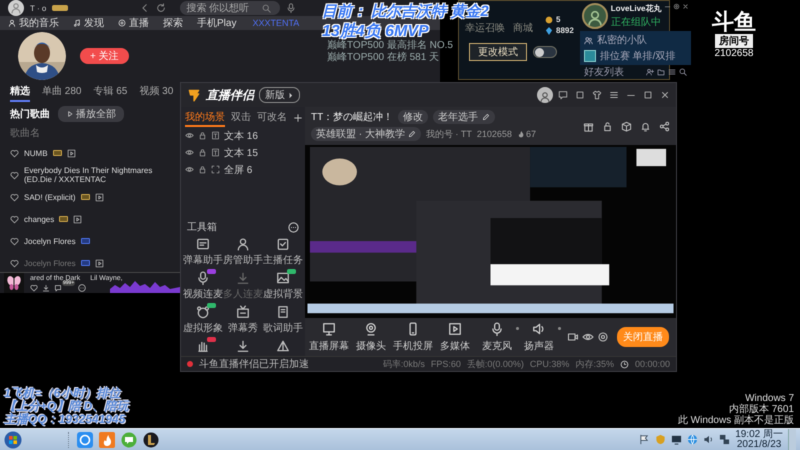 The width and height of the screenshot is (800, 450). What do you see at coordinates (133, 23) in the screenshot?
I see `nav-item: 直播` at bounding box center [133, 23].